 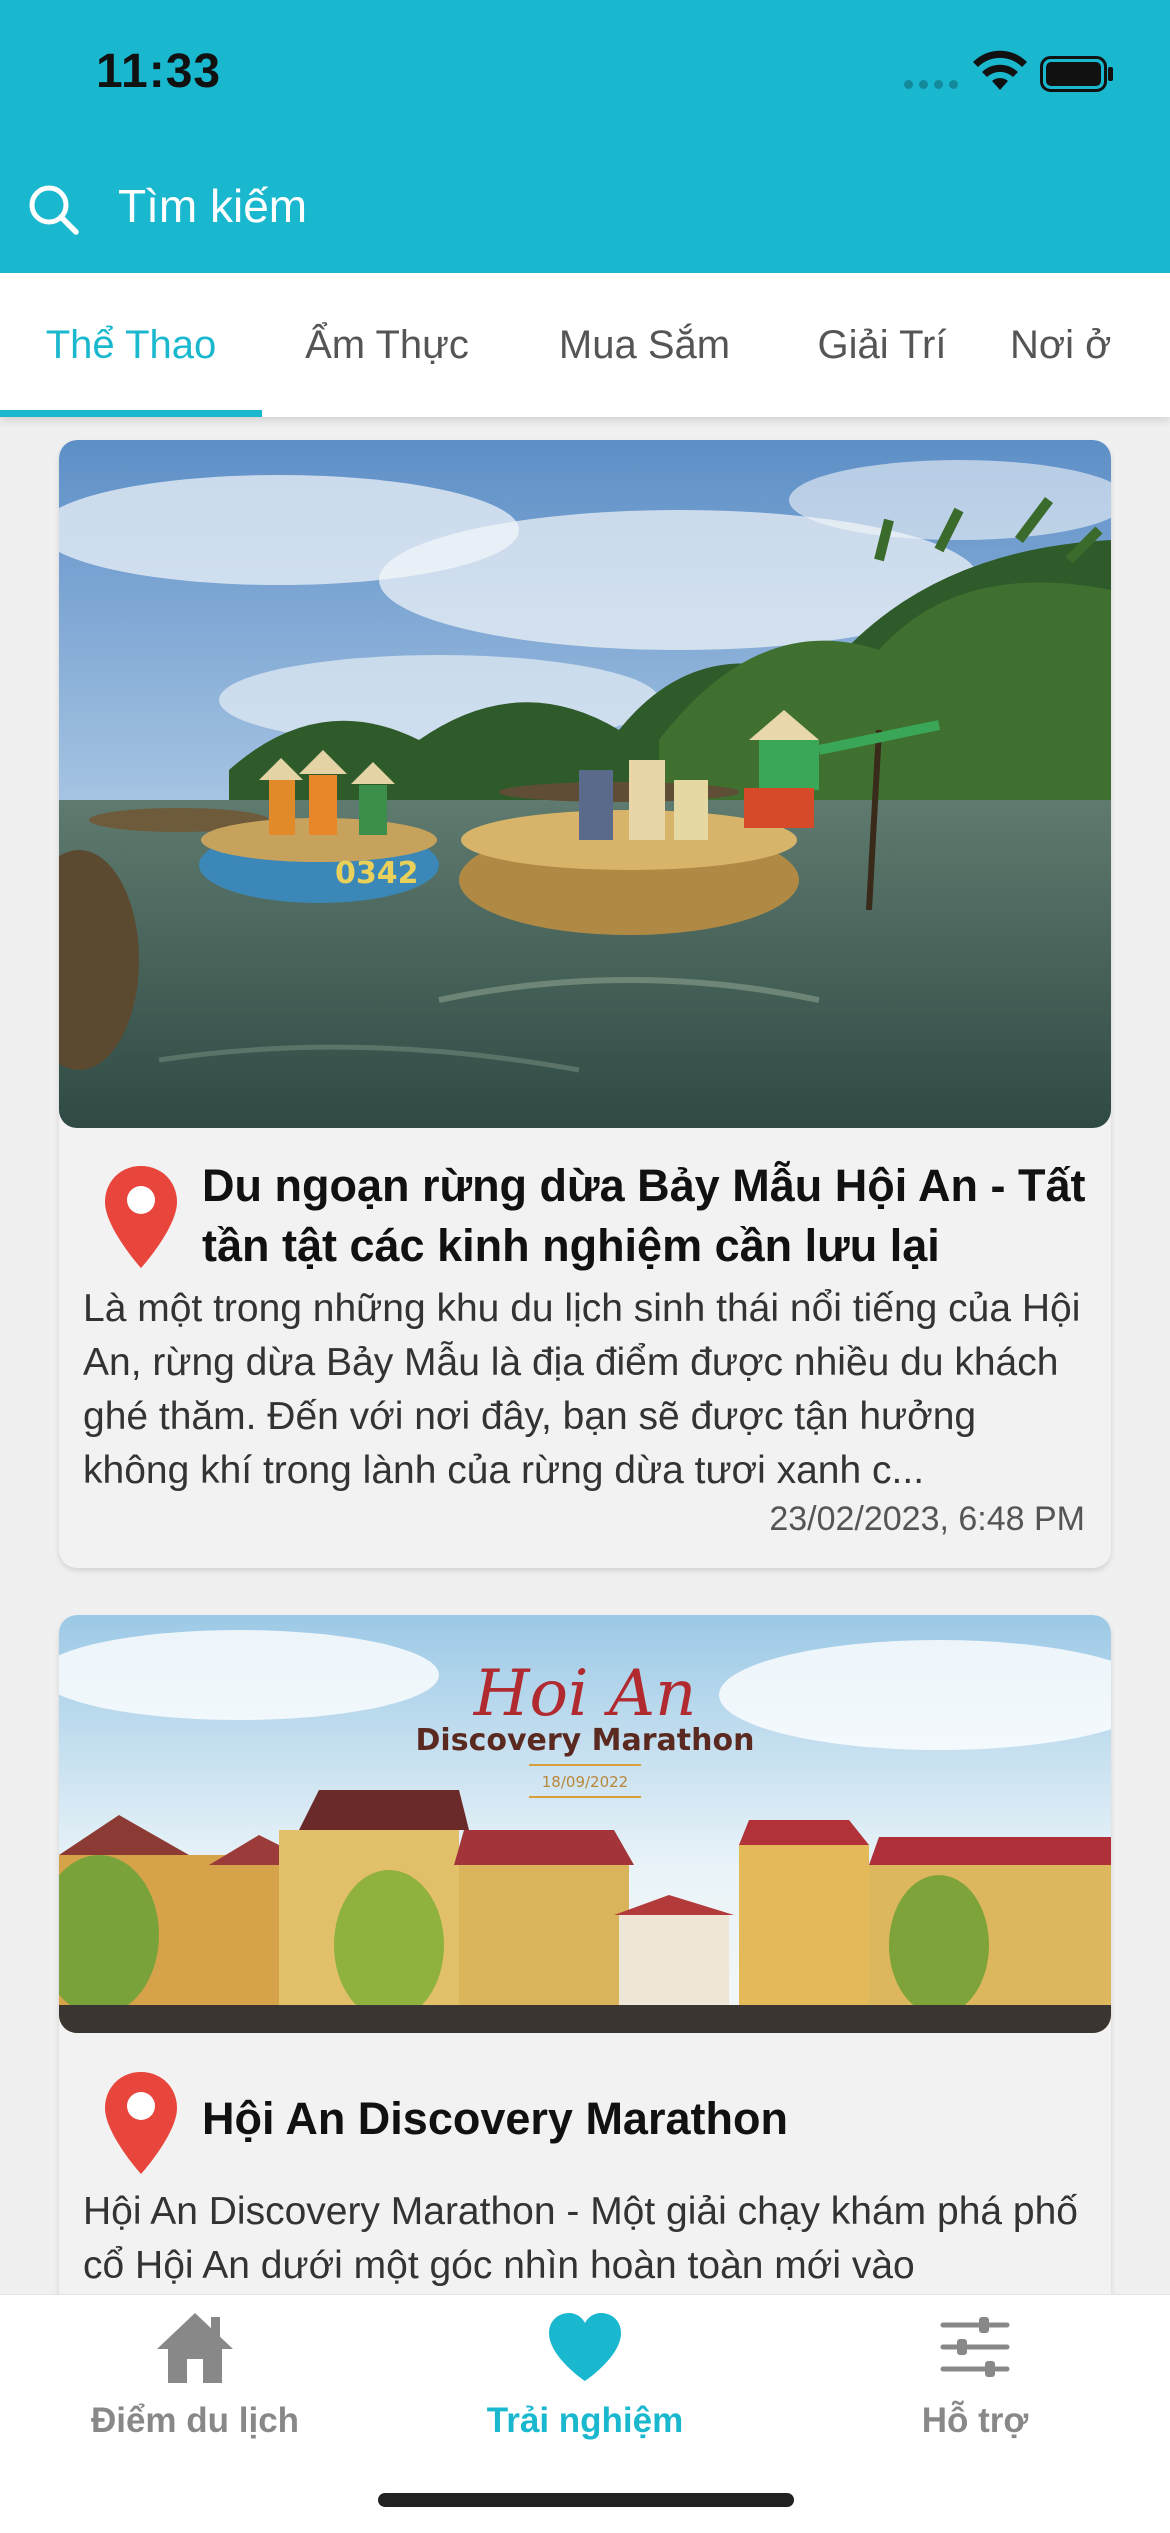 I want to click on marathon-date: 18/09/2022, so click(x=585, y=1782).